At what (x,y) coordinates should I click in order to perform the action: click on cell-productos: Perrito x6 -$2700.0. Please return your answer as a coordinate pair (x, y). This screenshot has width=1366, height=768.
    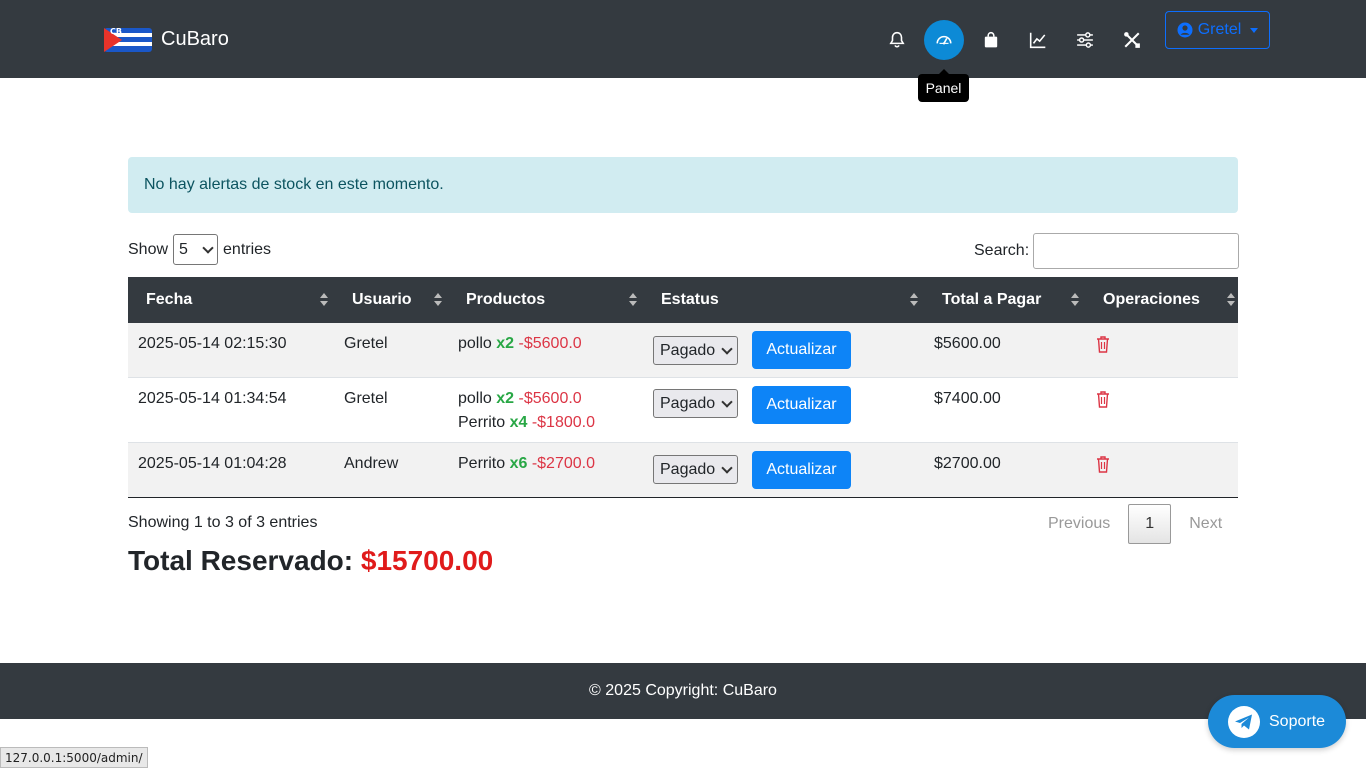
    Looking at the image, I should click on (526, 464).